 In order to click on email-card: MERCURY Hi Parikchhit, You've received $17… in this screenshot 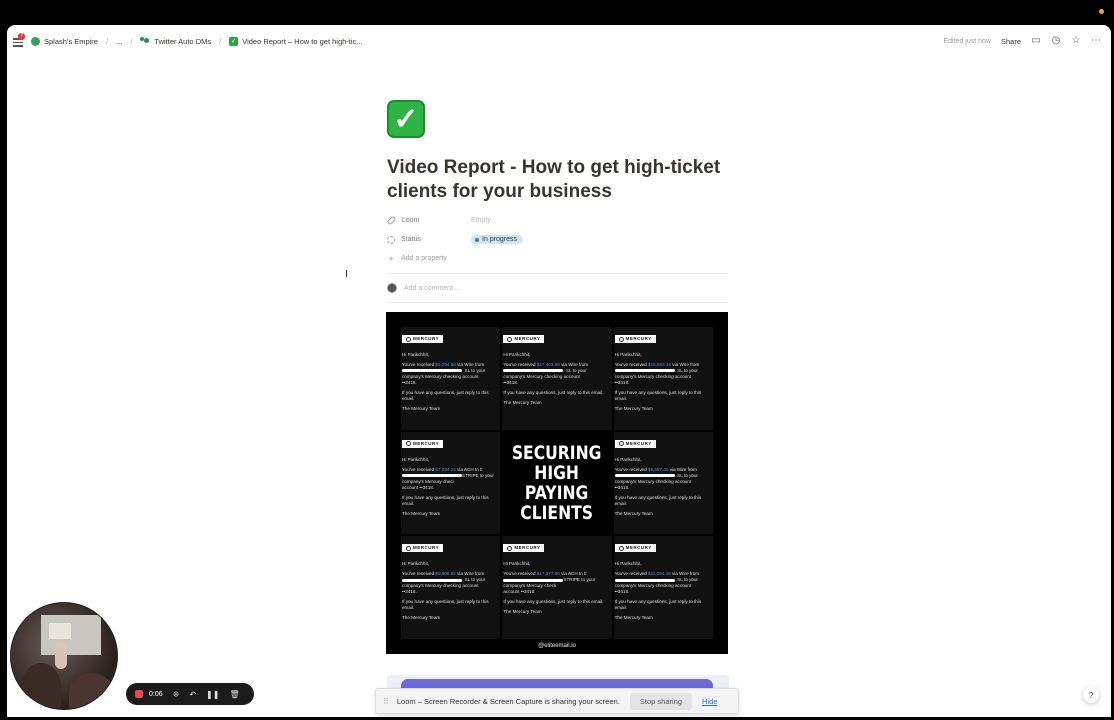, I will do `click(557, 378)`.